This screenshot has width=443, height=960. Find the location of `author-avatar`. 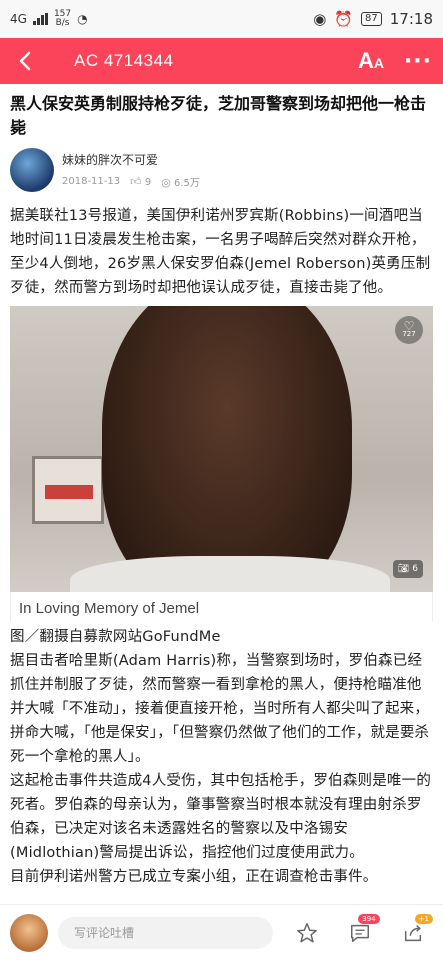

author-avatar is located at coordinates (32, 170).